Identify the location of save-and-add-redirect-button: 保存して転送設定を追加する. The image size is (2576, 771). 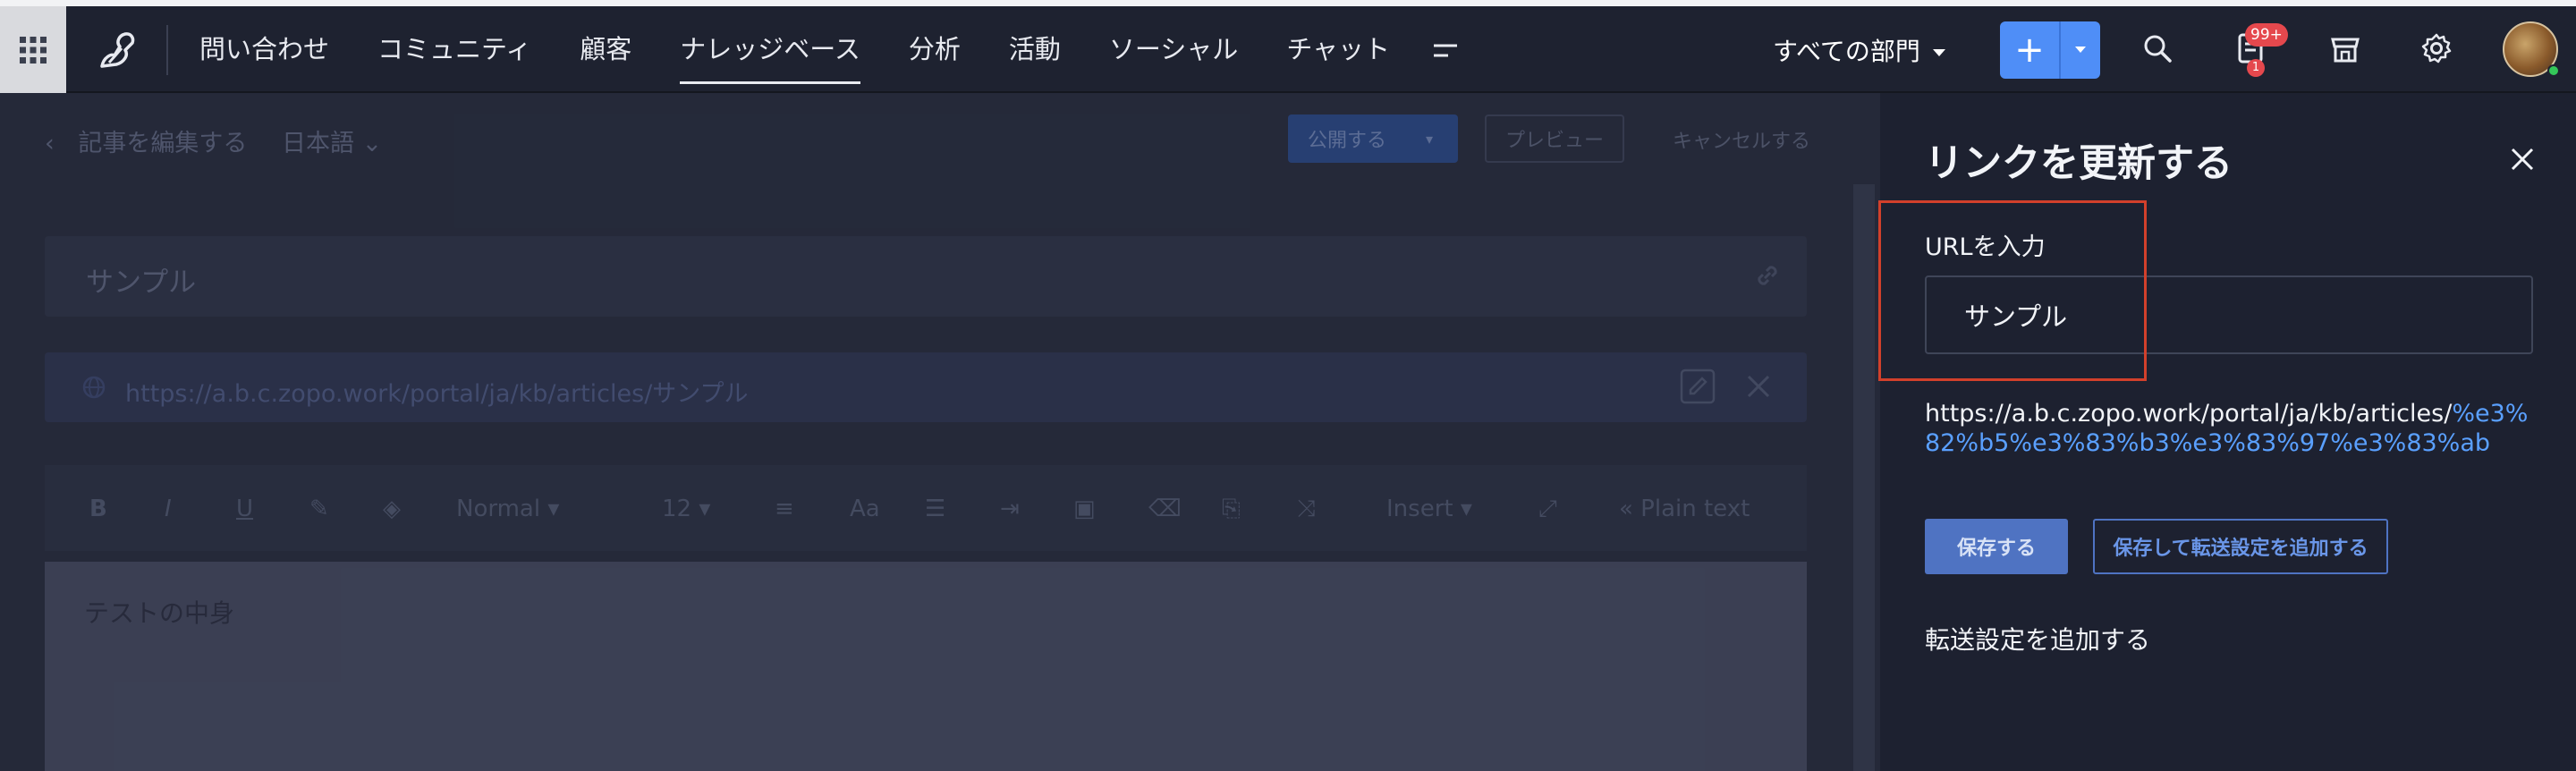
(2240, 546).